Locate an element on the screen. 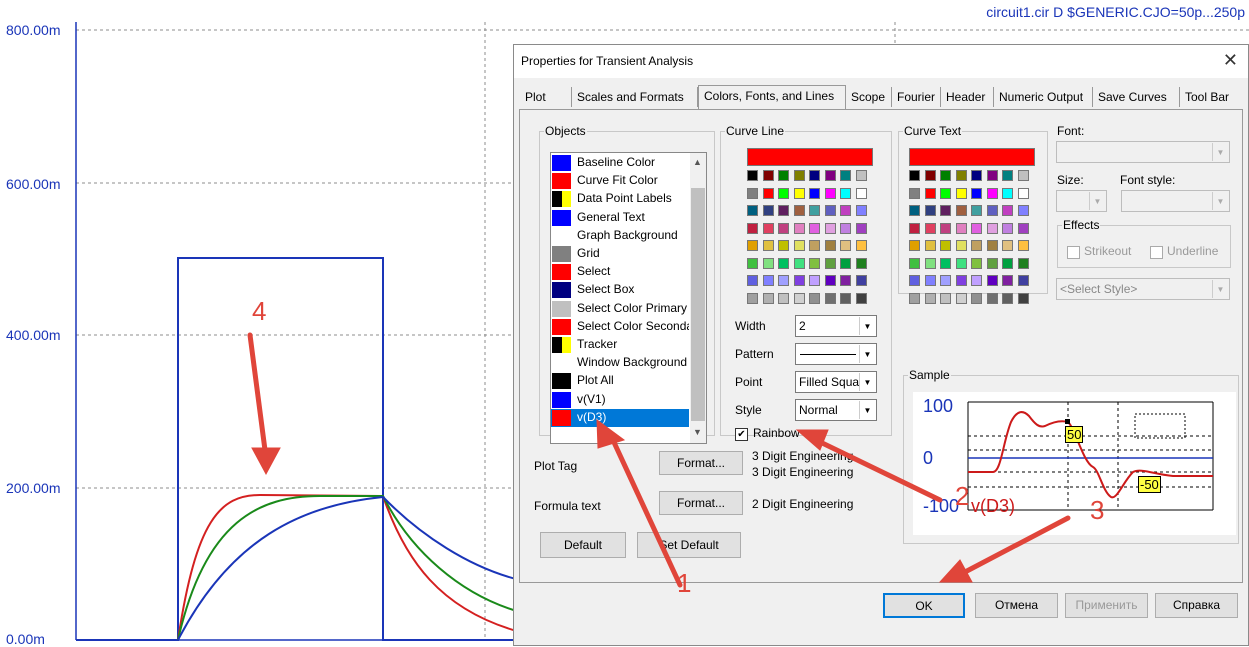  tab-plot: Plot is located at coordinates (546, 97).